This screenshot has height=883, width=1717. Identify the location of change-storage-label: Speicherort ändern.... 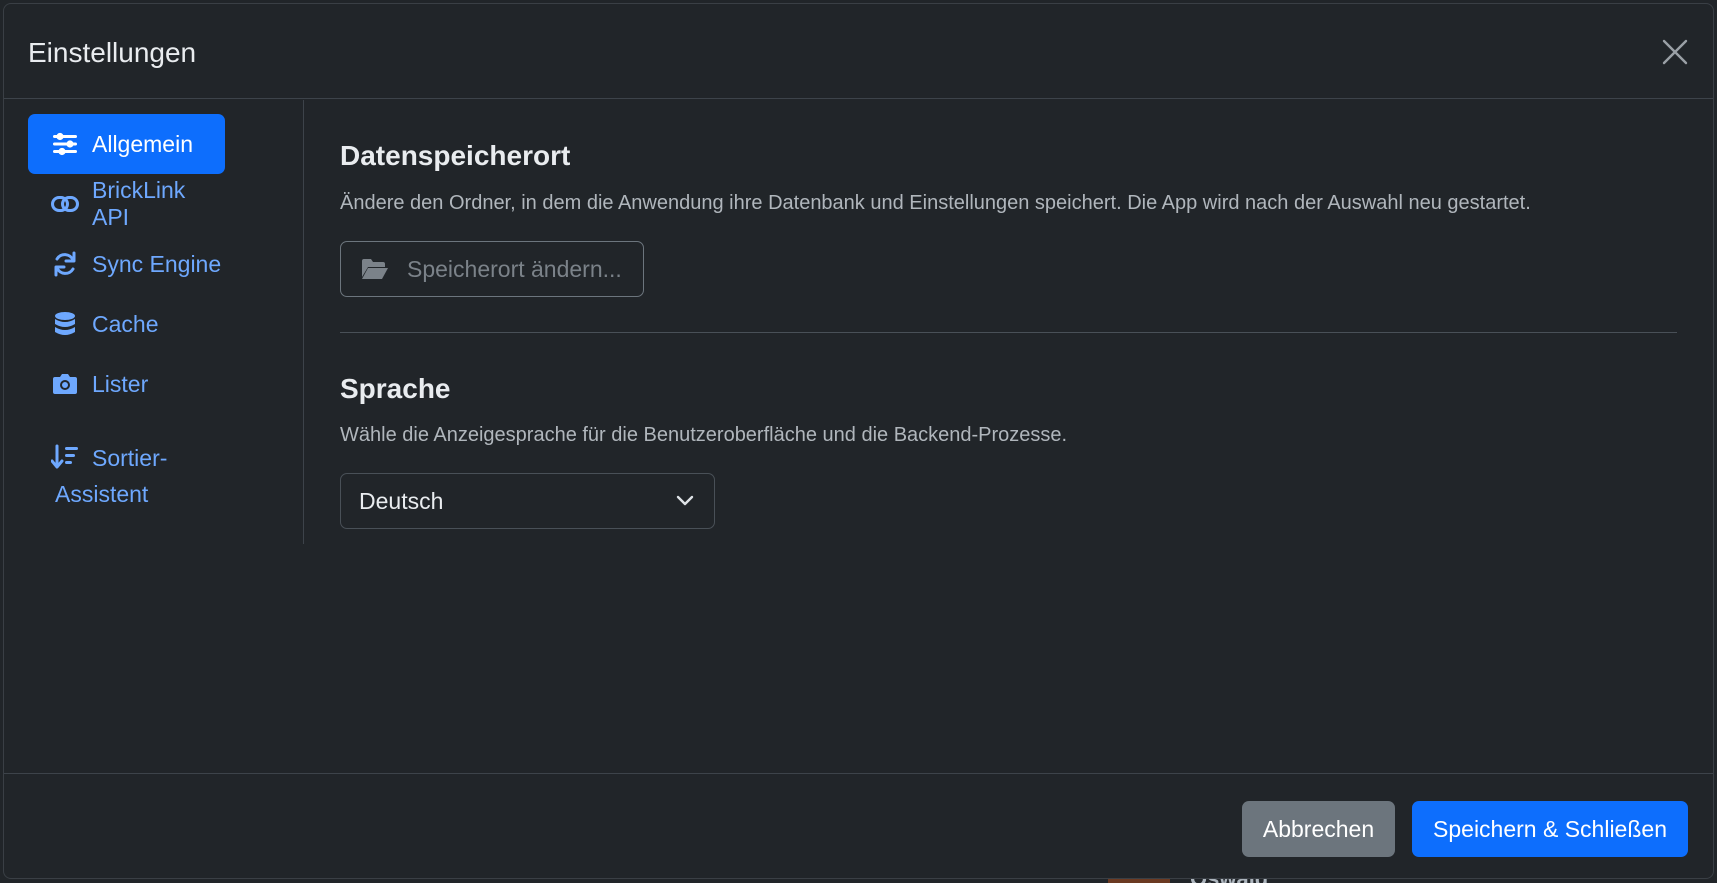
(514, 268).